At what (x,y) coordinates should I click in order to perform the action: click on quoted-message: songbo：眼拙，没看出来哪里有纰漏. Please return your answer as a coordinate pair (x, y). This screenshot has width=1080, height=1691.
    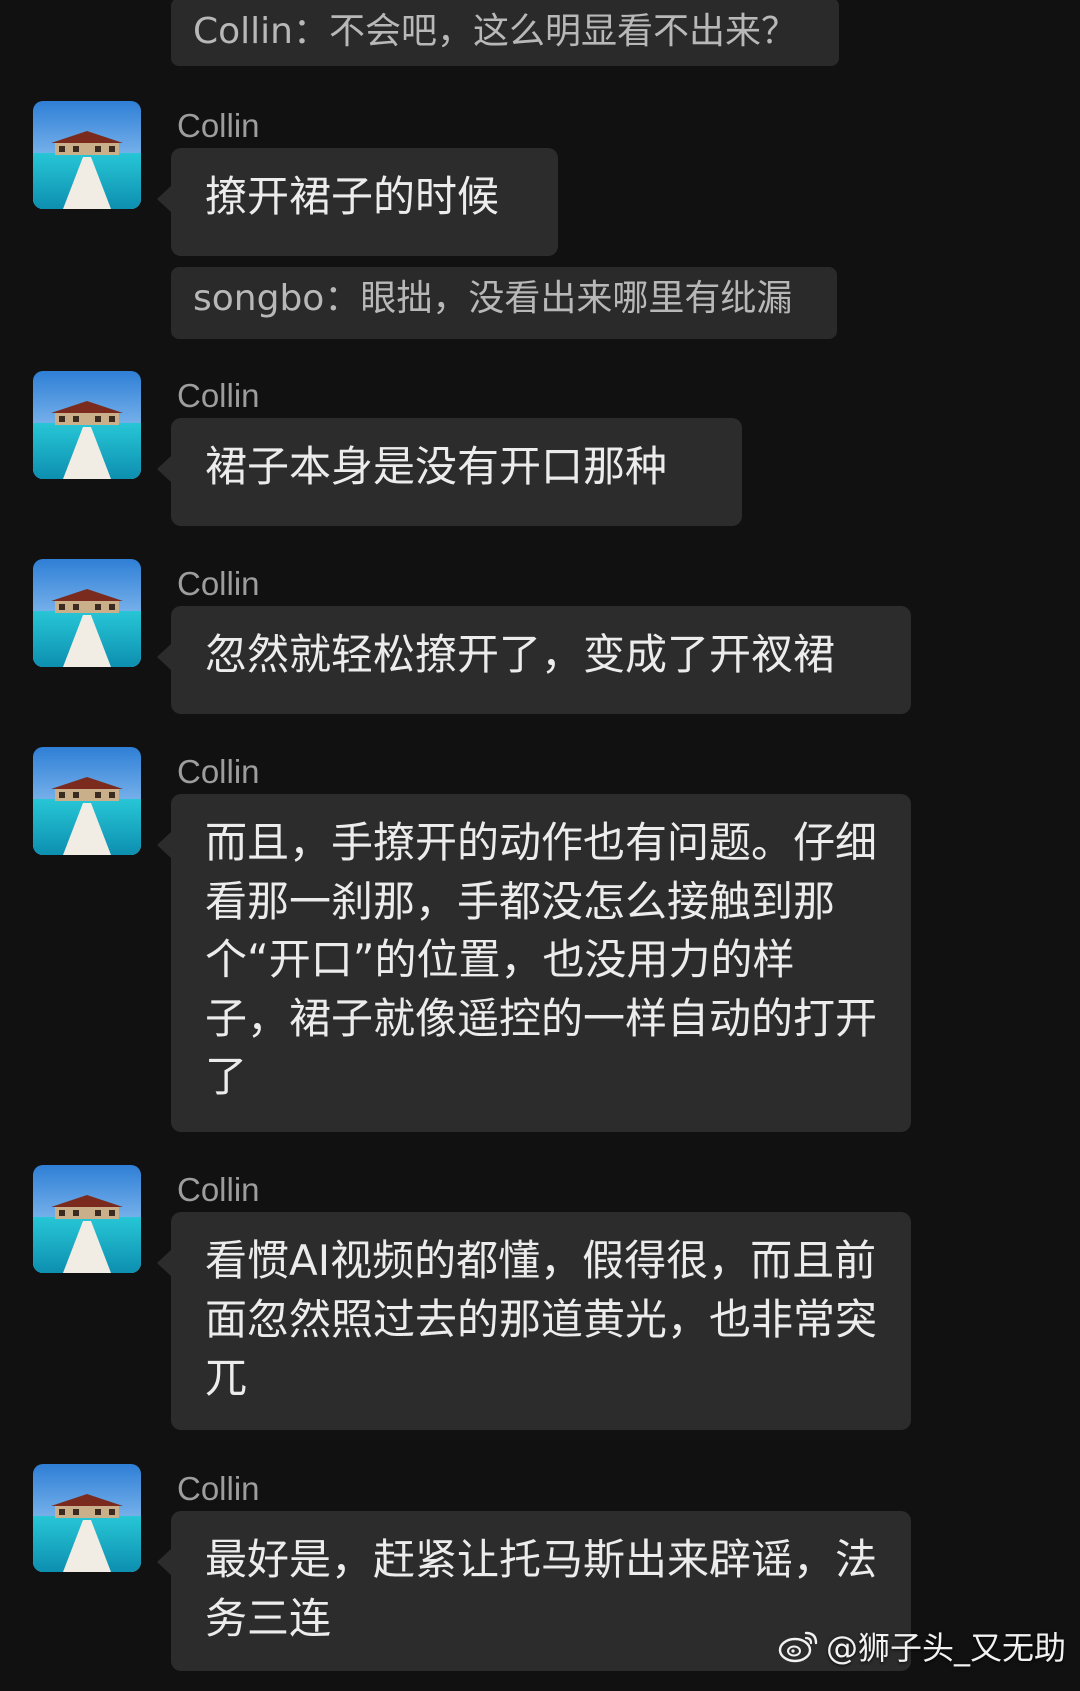
    Looking at the image, I should click on (504, 303).